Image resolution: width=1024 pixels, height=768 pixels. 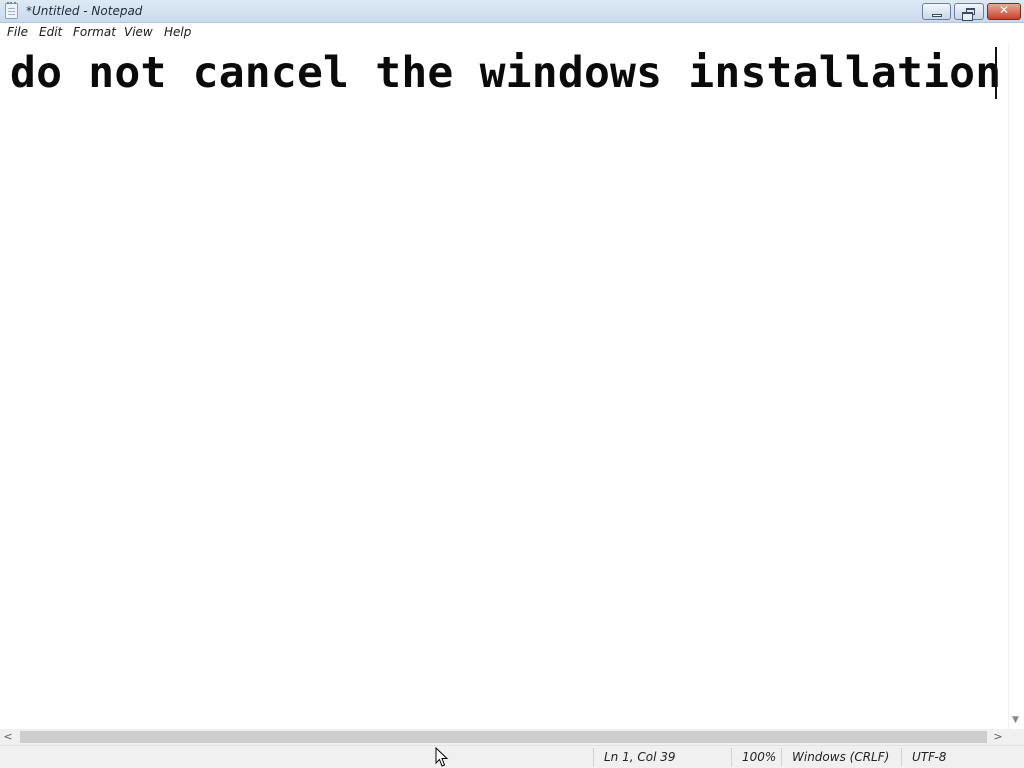 I want to click on horizontal-scrollbar: < >, so click(x=504, y=737).